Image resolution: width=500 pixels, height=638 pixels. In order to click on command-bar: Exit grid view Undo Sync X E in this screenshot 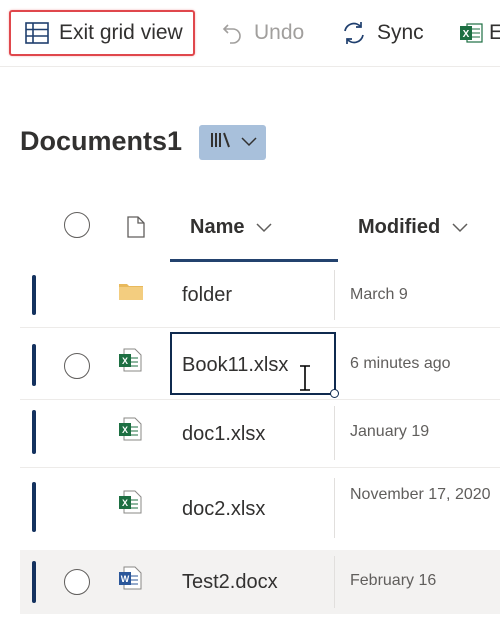, I will do `click(250, 33)`.